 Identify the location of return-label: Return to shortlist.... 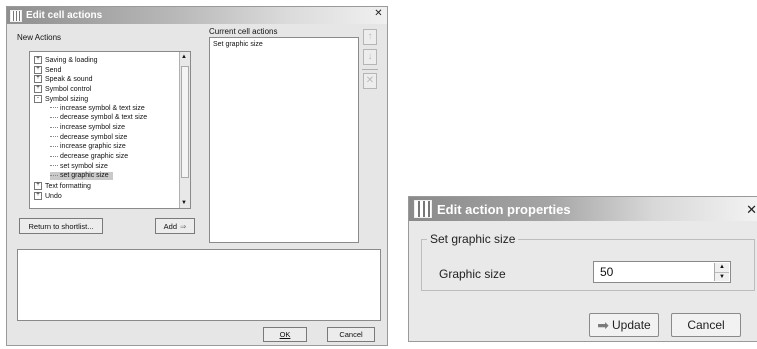
(61, 226).